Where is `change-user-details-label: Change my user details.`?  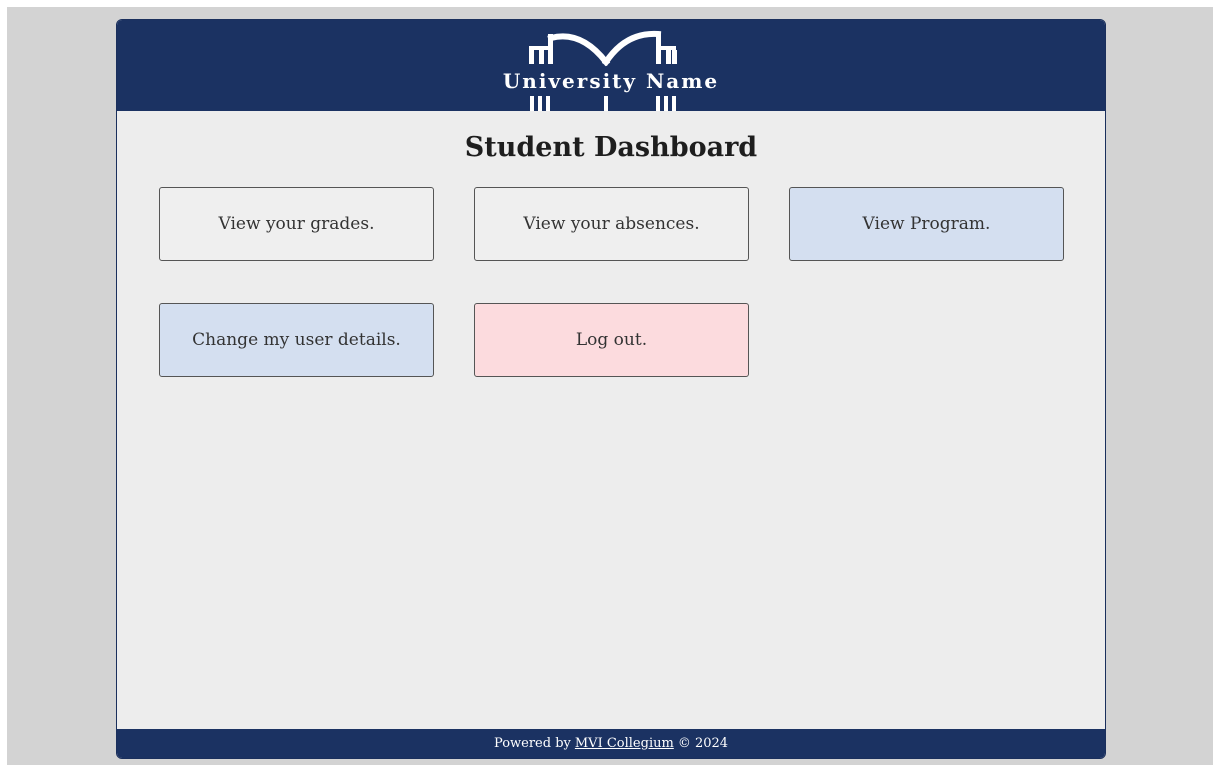
change-user-details-label: Change my user details. is located at coordinates (296, 340).